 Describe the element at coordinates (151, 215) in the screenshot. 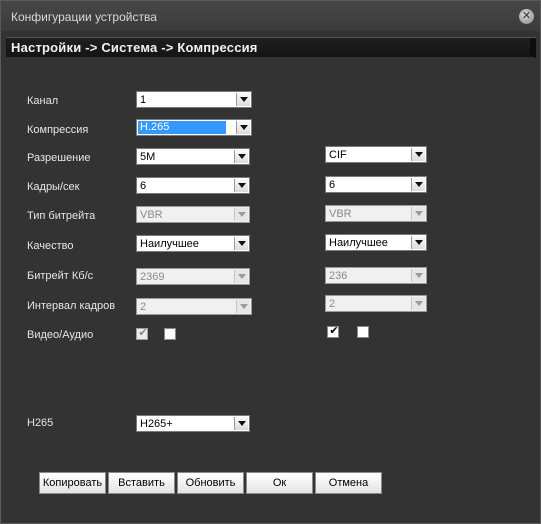

I see `bitrate-type-main-value: VBR` at that location.